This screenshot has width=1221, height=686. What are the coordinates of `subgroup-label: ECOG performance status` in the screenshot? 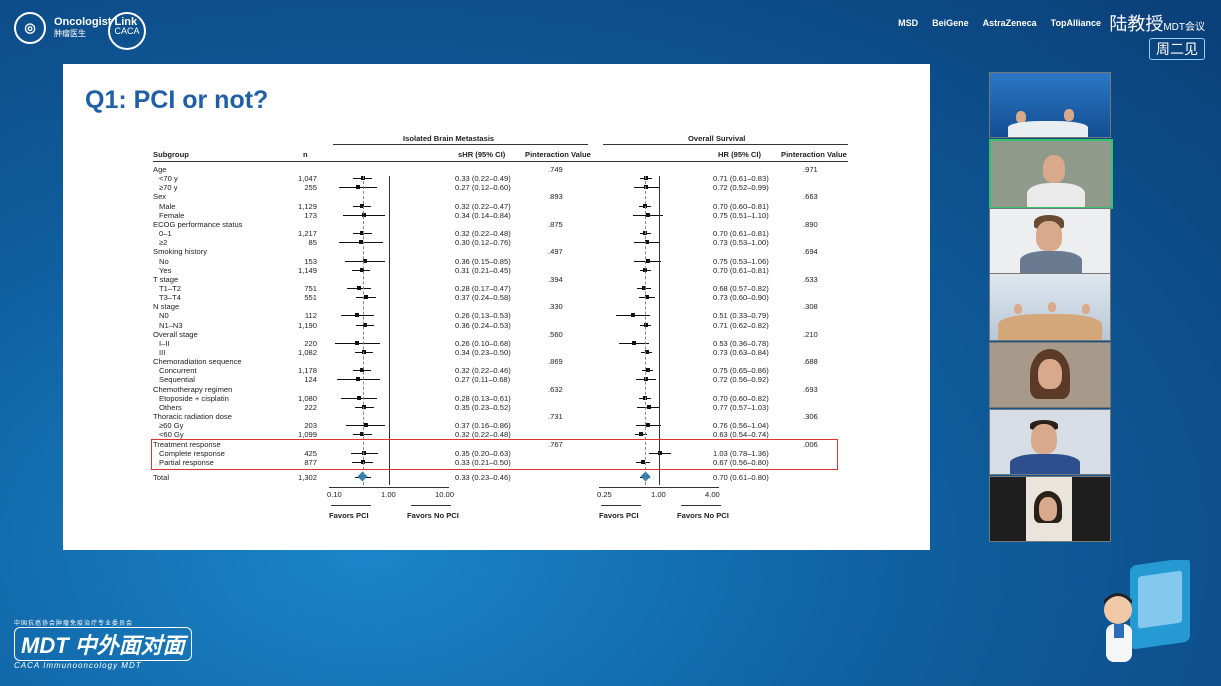 It's located at (198, 224).